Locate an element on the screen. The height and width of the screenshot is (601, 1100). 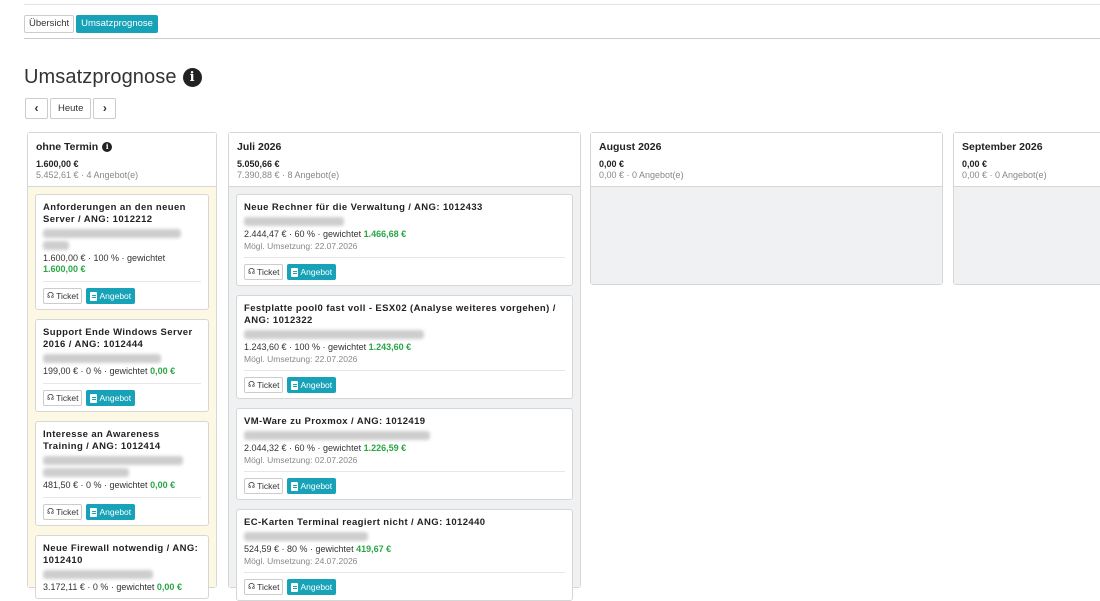
offer-amount-line: 3.172,11 € · 0 % · gewichtet is located at coordinates (99, 587).